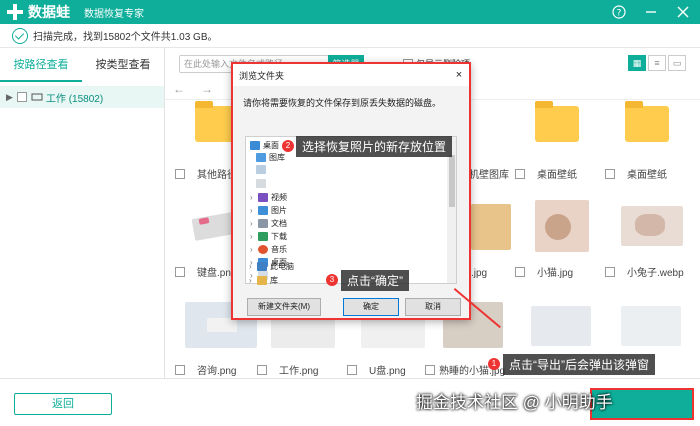 This screenshot has height=426, width=700. What do you see at coordinates (350, 36) in the screenshot?
I see `scan-status: 扫描完成，找到15802个文件共1.03 GB。` at bounding box center [350, 36].